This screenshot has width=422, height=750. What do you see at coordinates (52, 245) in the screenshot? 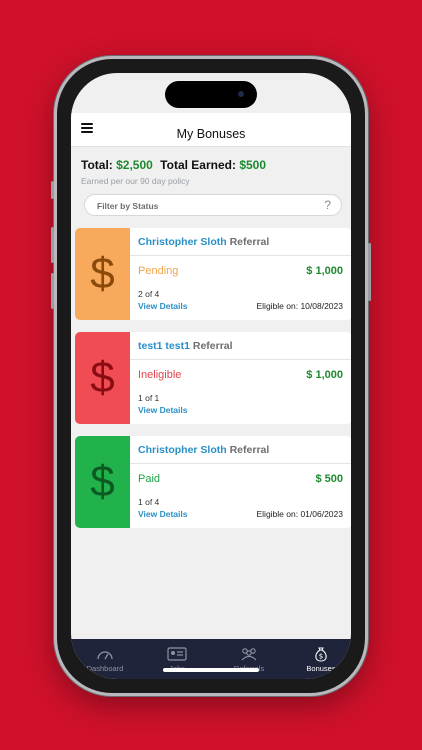
I see `volume-up-button` at bounding box center [52, 245].